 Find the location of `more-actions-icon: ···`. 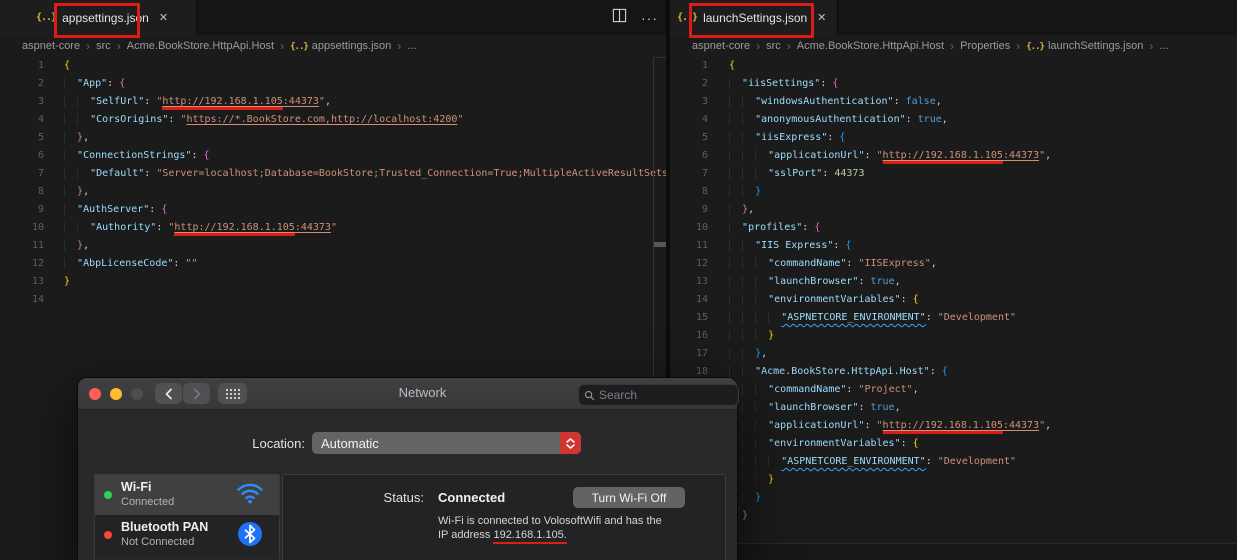

more-actions-icon: ··· is located at coordinates (649, 18).